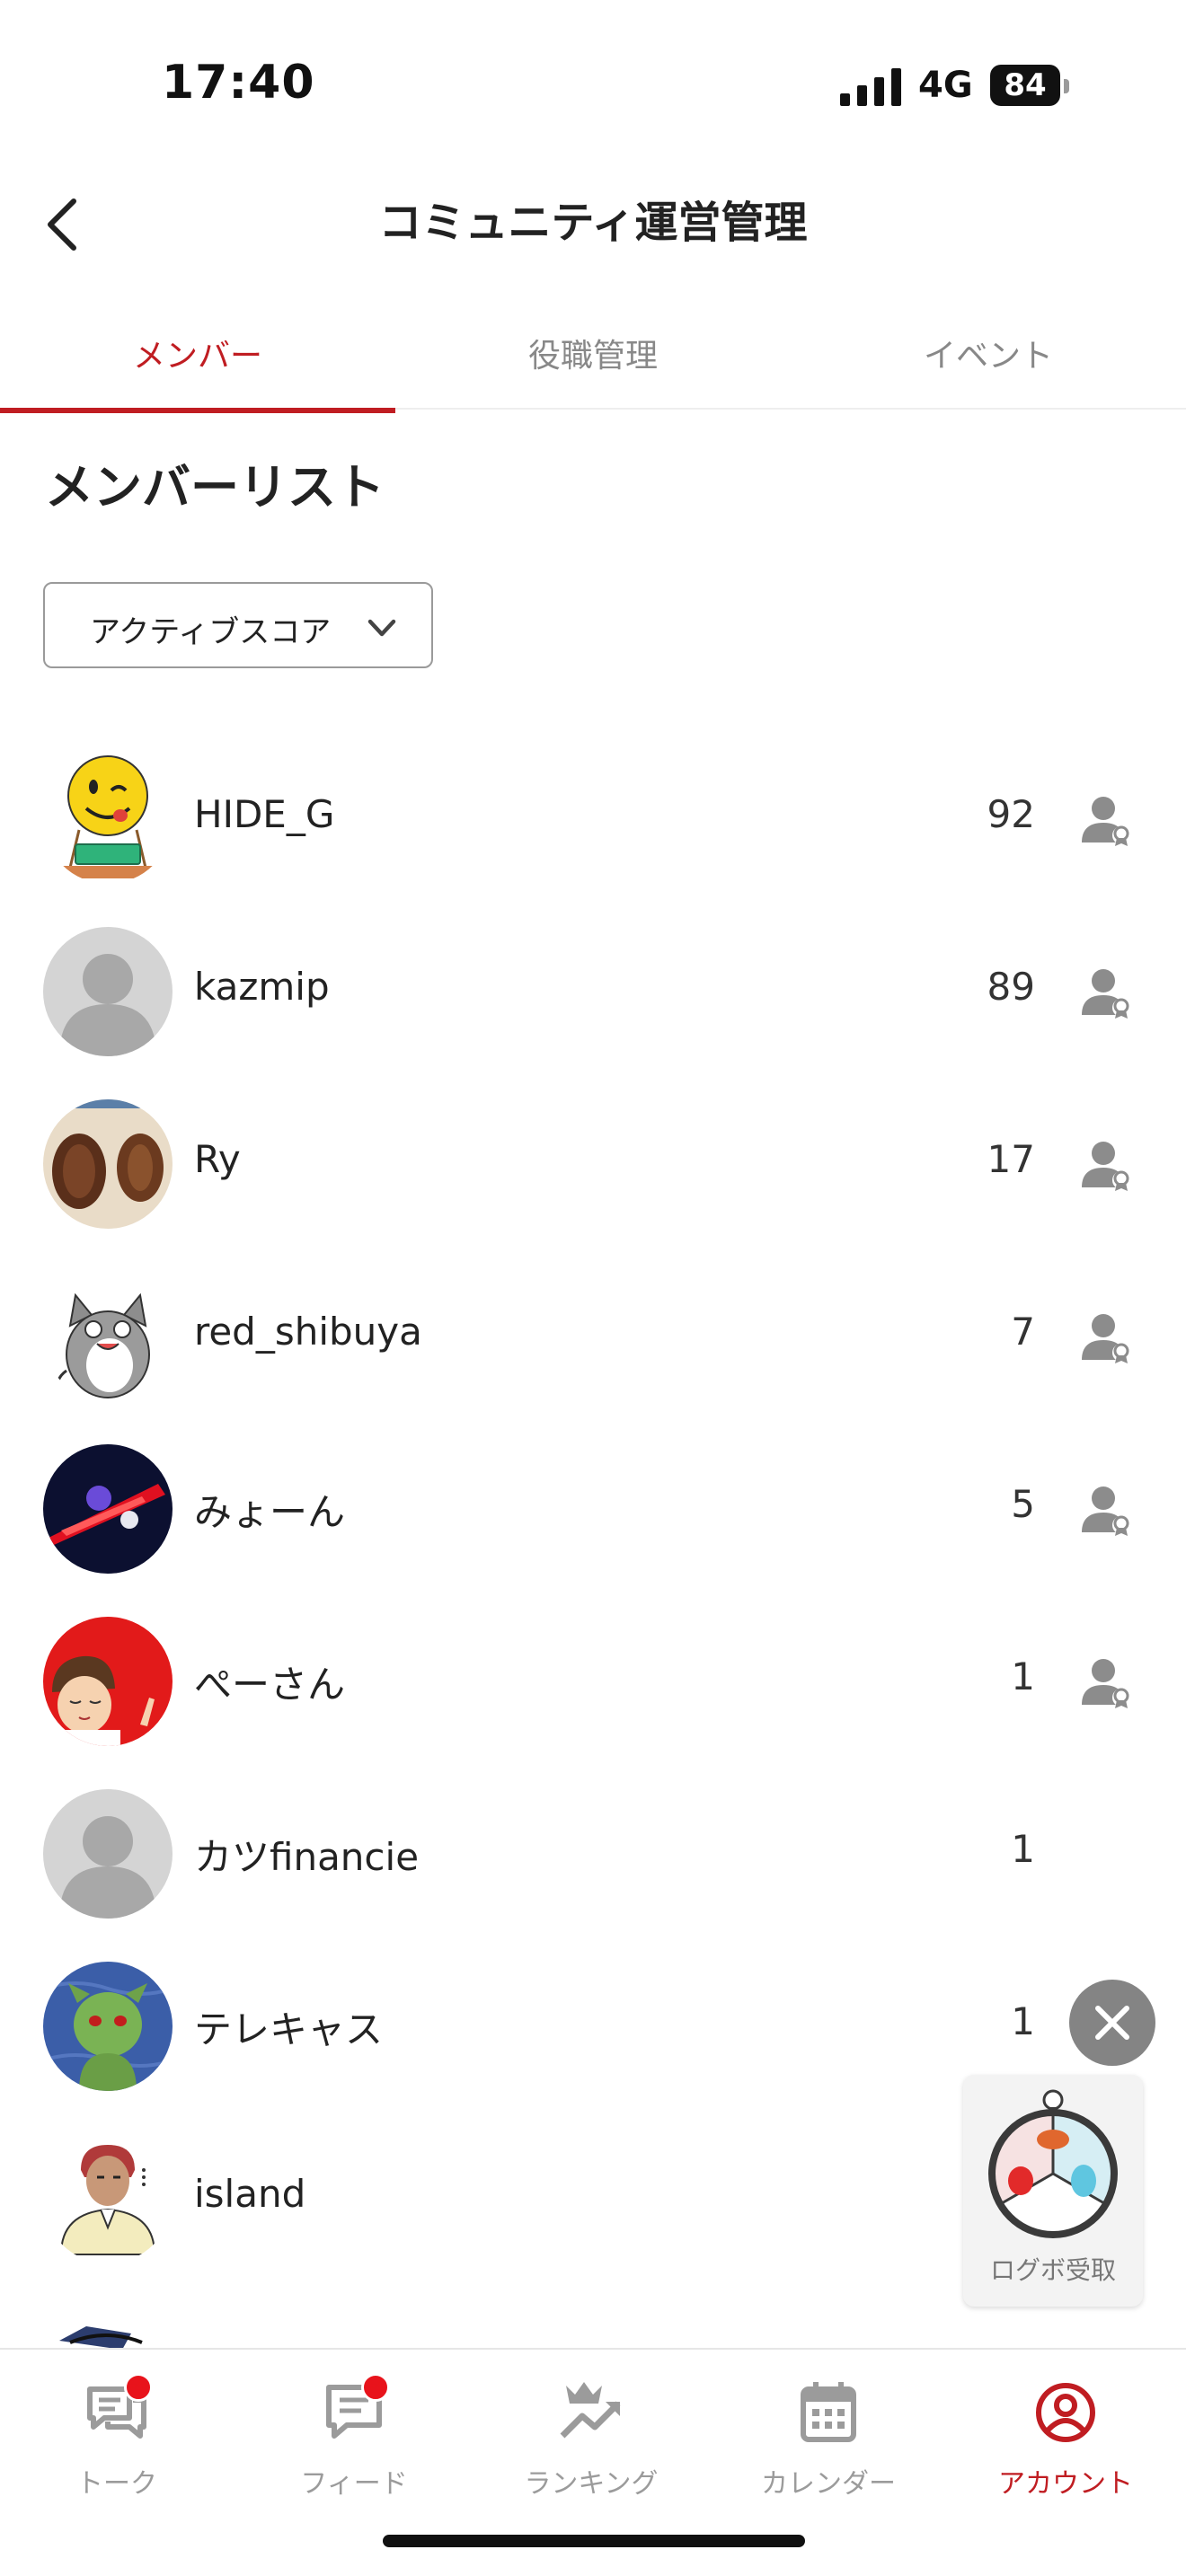 This screenshot has width=1186, height=2576. I want to click on member-row: カツfinancie 1, so click(593, 1854).